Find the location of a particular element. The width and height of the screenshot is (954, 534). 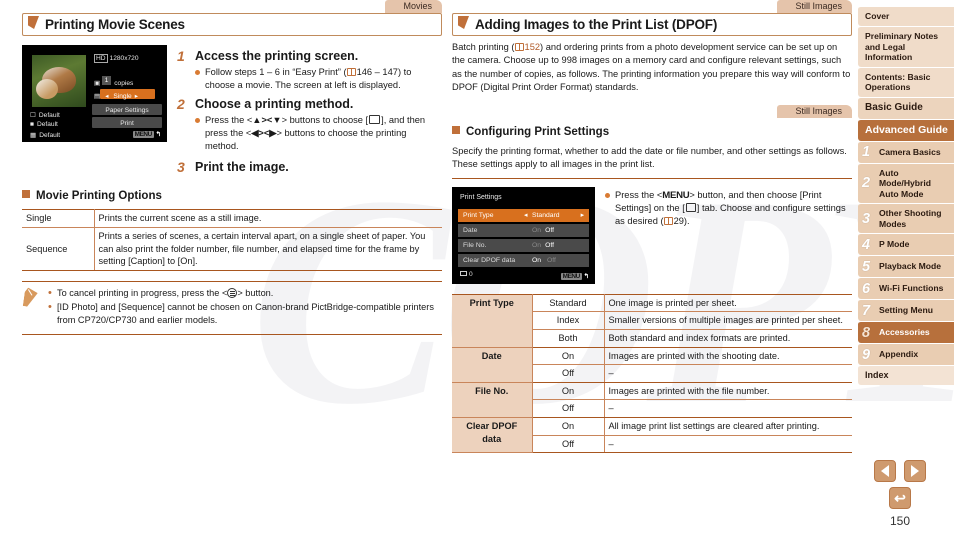

heading-adding-images-dpof: Adding Images to the Print List (DPOF) is located at coordinates (652, 24).